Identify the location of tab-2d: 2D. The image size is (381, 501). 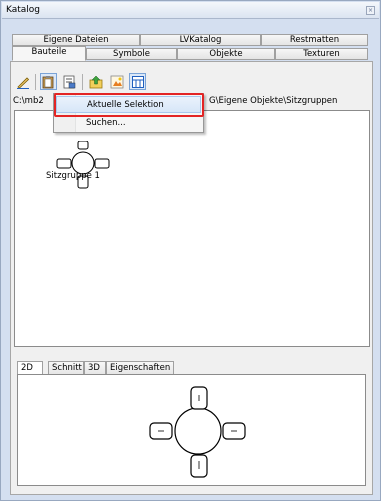
(30, 368).